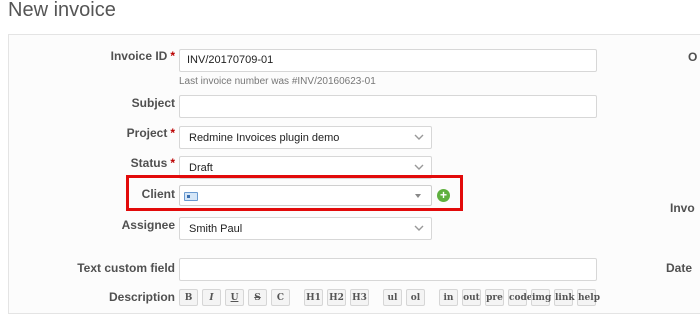 Image resolution: width=700 pixels, height=314 pixels. Describe the element at coordinates (388, 106) in the screenshot. I see `subject-input` at that location.